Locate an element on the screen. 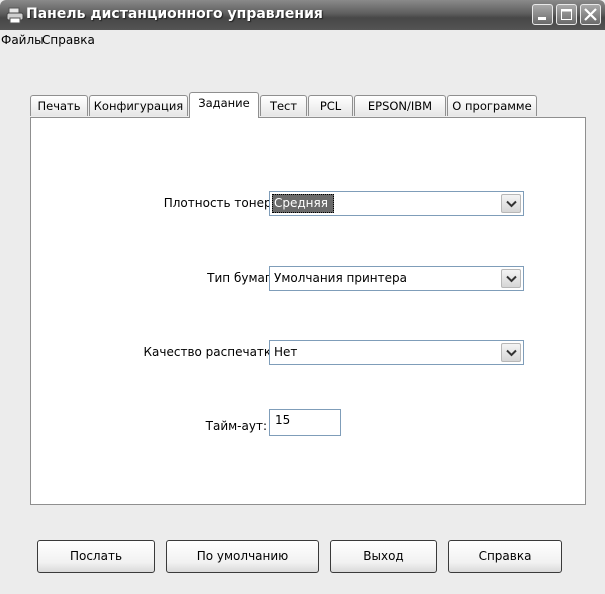 This screenshot has width=605, height=594. paper-type-value: Умолчания принтера is located at coordinates (340, 278).